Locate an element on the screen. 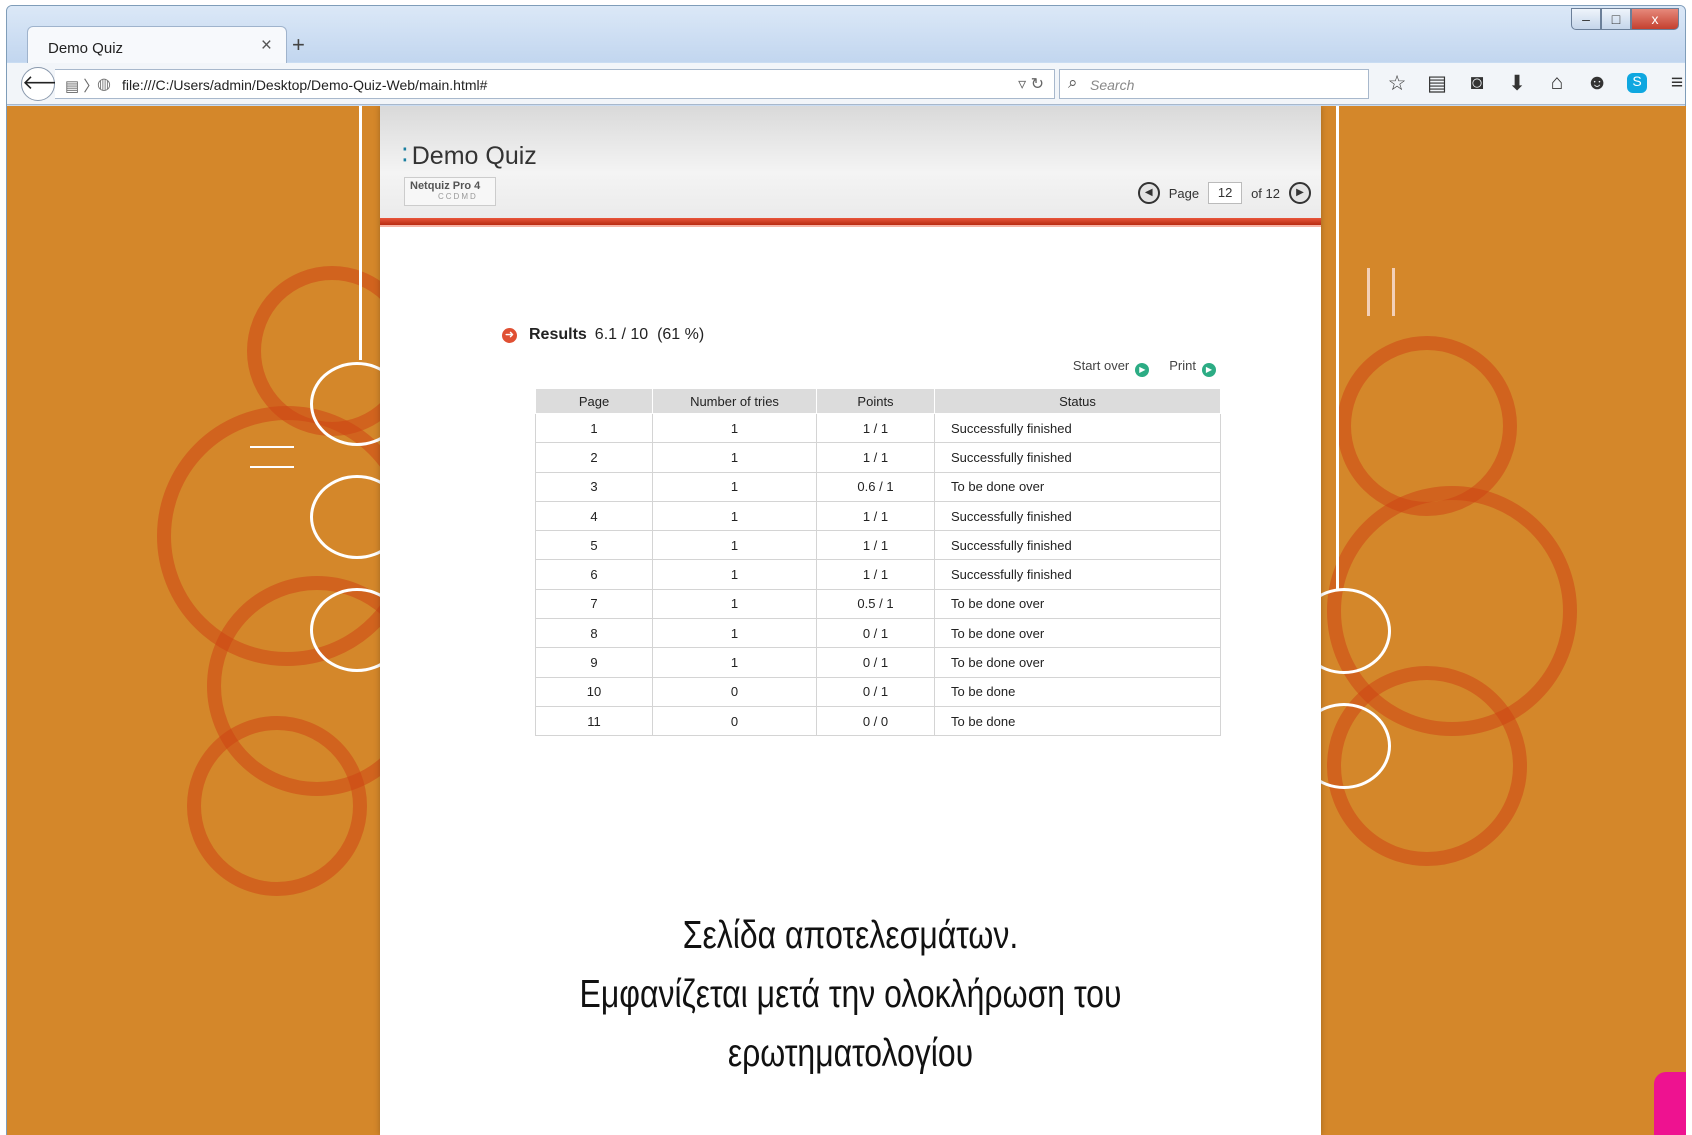 The height and width of the screenshot is (1135, 1692). maximize-button: □ is located at coordinates (1616, 19).